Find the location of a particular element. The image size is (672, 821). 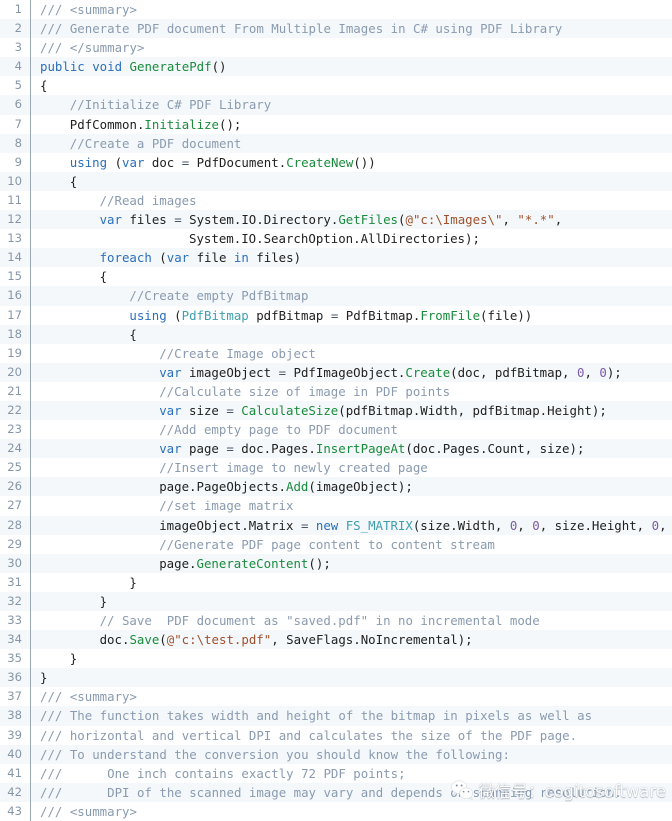

code-token-kw: foreach is located at coordinates (129, 258).